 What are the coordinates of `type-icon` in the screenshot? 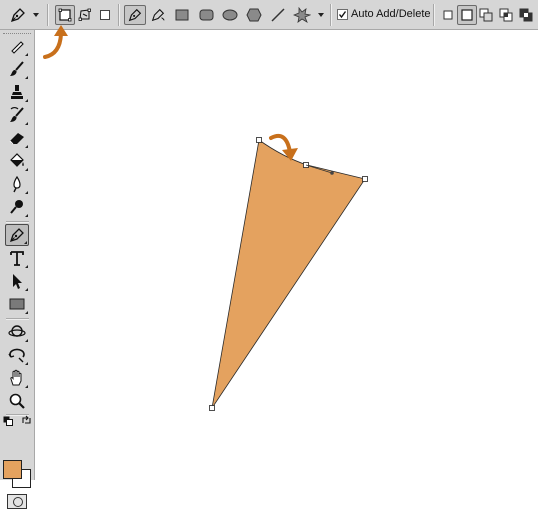 It's located at (17, 258).